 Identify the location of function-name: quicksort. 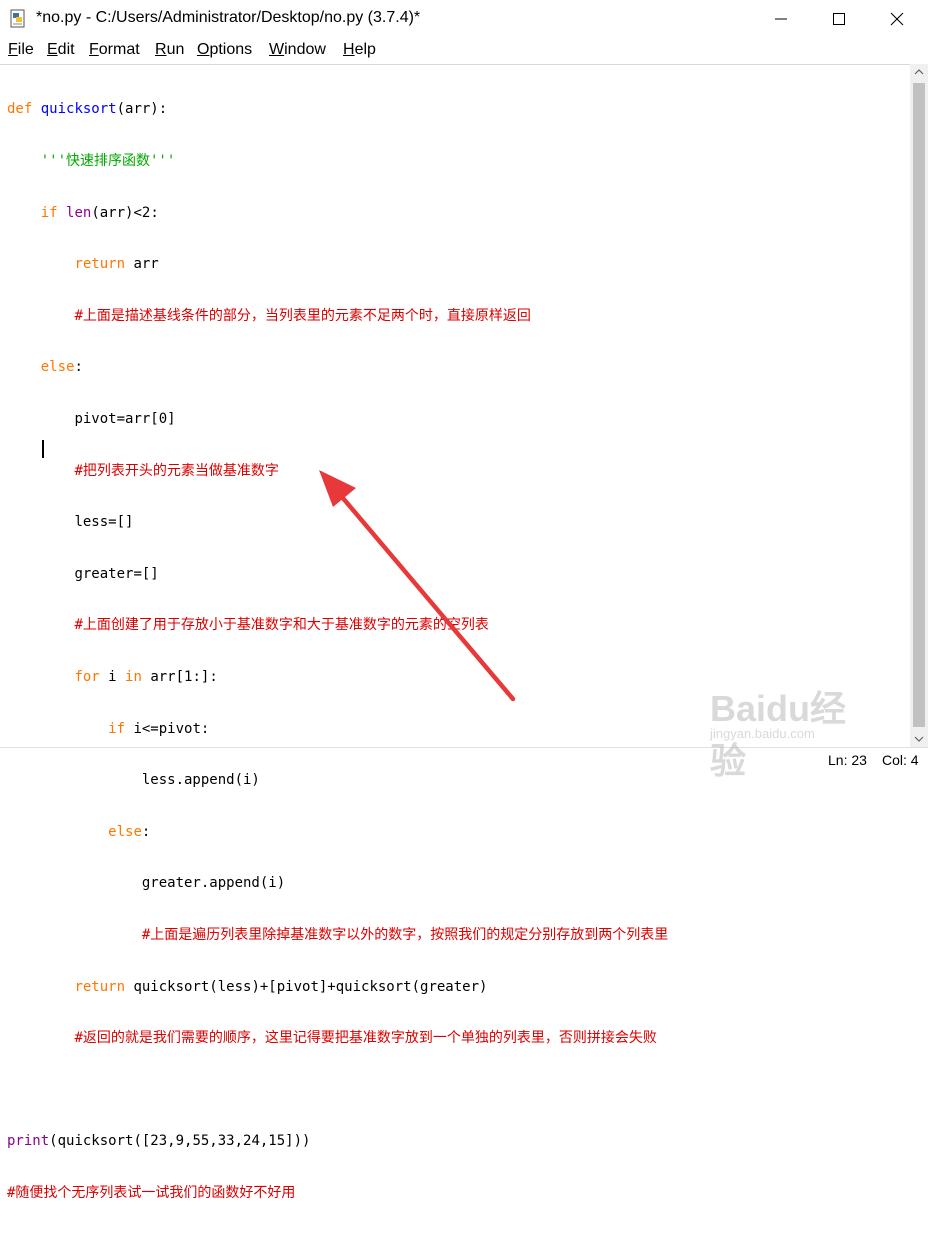
(78, 109).